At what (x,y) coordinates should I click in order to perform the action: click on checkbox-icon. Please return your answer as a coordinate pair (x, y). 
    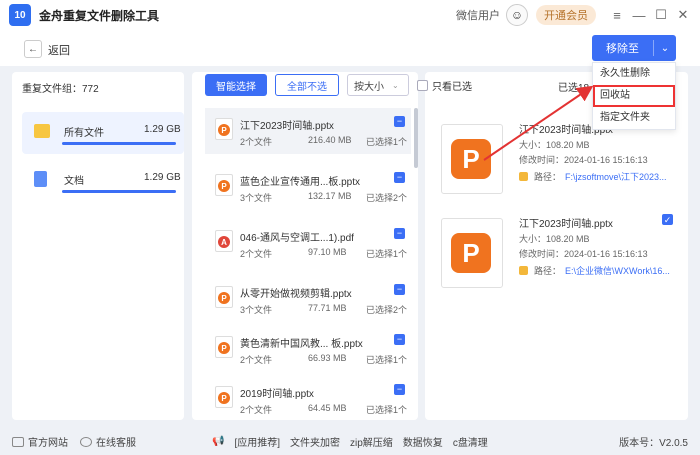
    Looking at the image, I should click on (422, 85).